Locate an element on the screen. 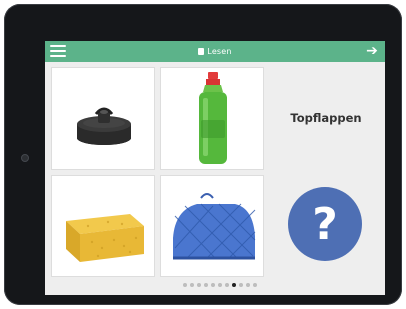 This screenshot has height=309, width=406. camera-icon is located at coordinates (25, 158).